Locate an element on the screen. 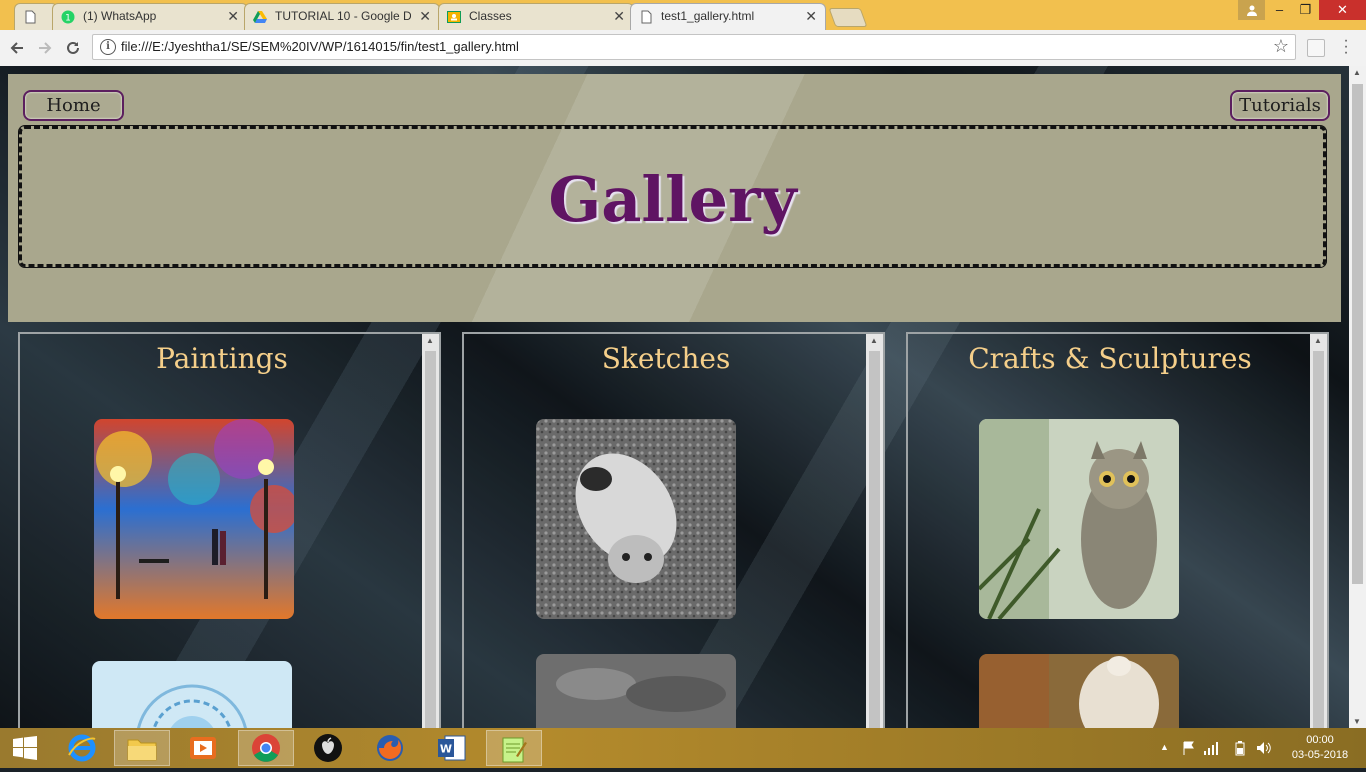 The height and width of the screenshot is (772, 1366). word-icon: W is located at coordinates (452, 748).